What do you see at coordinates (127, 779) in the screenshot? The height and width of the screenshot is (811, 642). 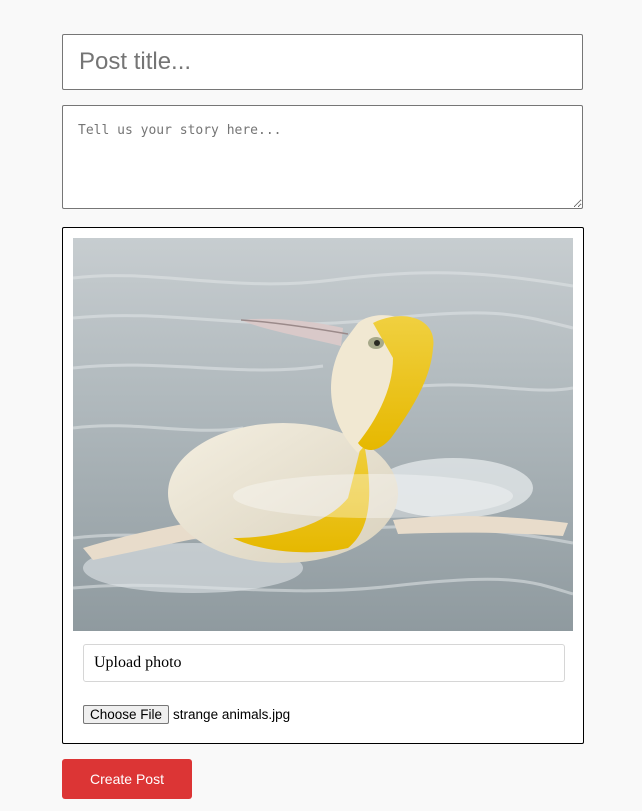 I see `create-post-button: Create Post` at bounding box center [127, 779].